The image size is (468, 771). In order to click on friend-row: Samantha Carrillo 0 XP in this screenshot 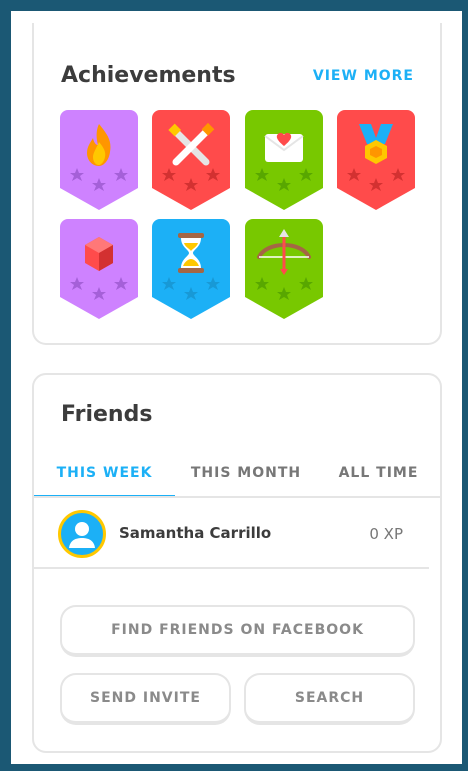, I will do `click(231, 533)`.